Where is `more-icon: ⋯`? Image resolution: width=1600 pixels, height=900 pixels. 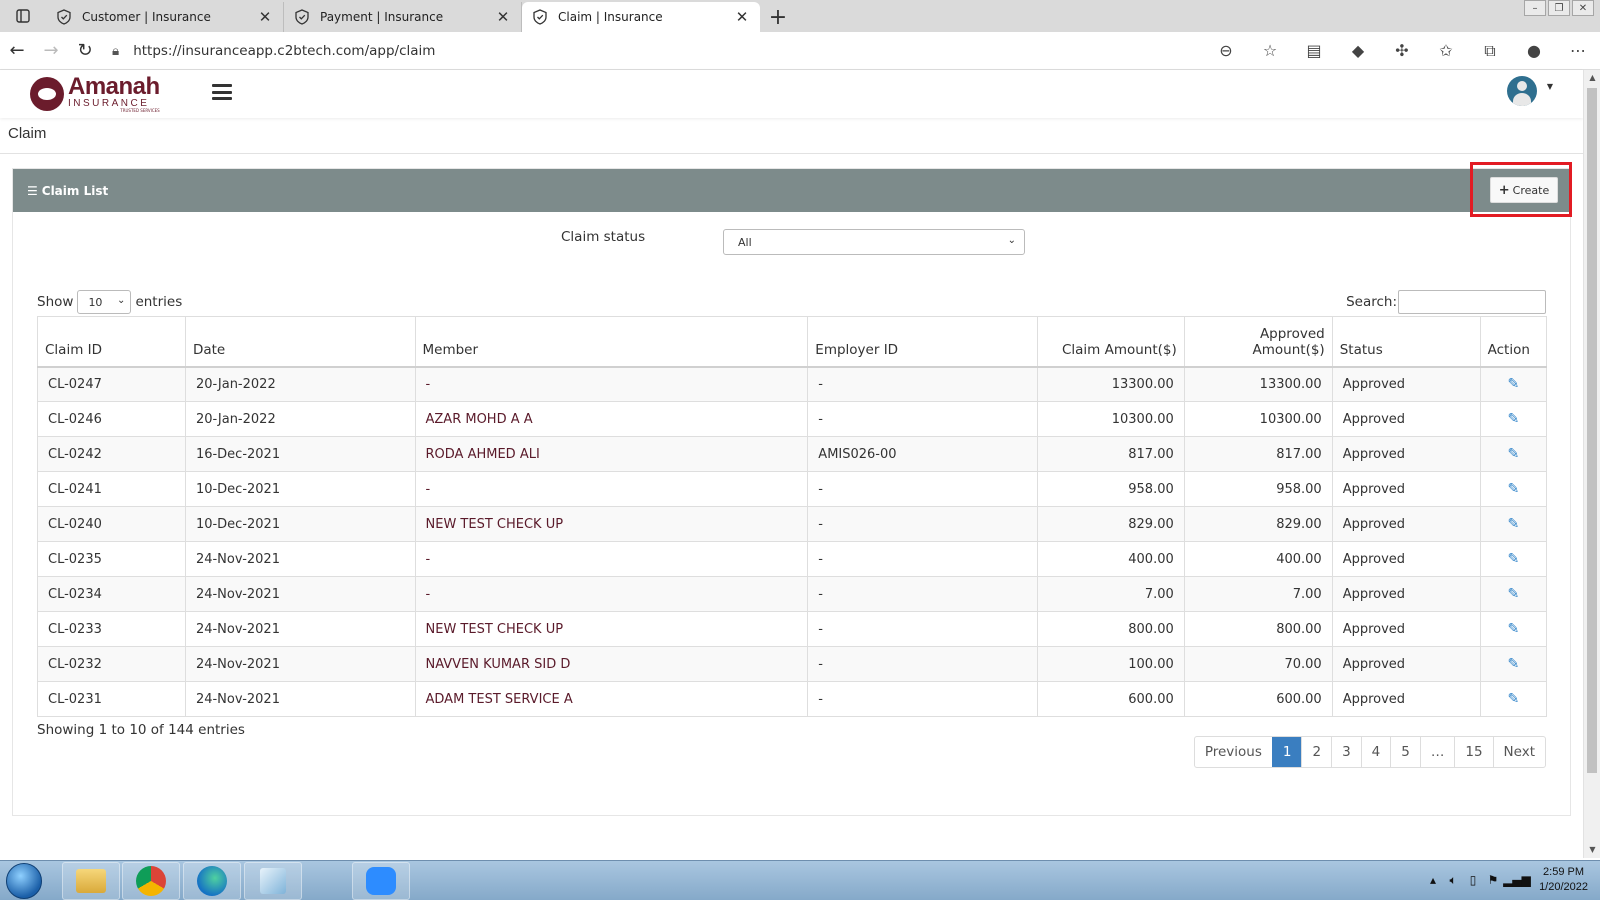
more-icon: ⋯ is located at coordinates (1578, 50).